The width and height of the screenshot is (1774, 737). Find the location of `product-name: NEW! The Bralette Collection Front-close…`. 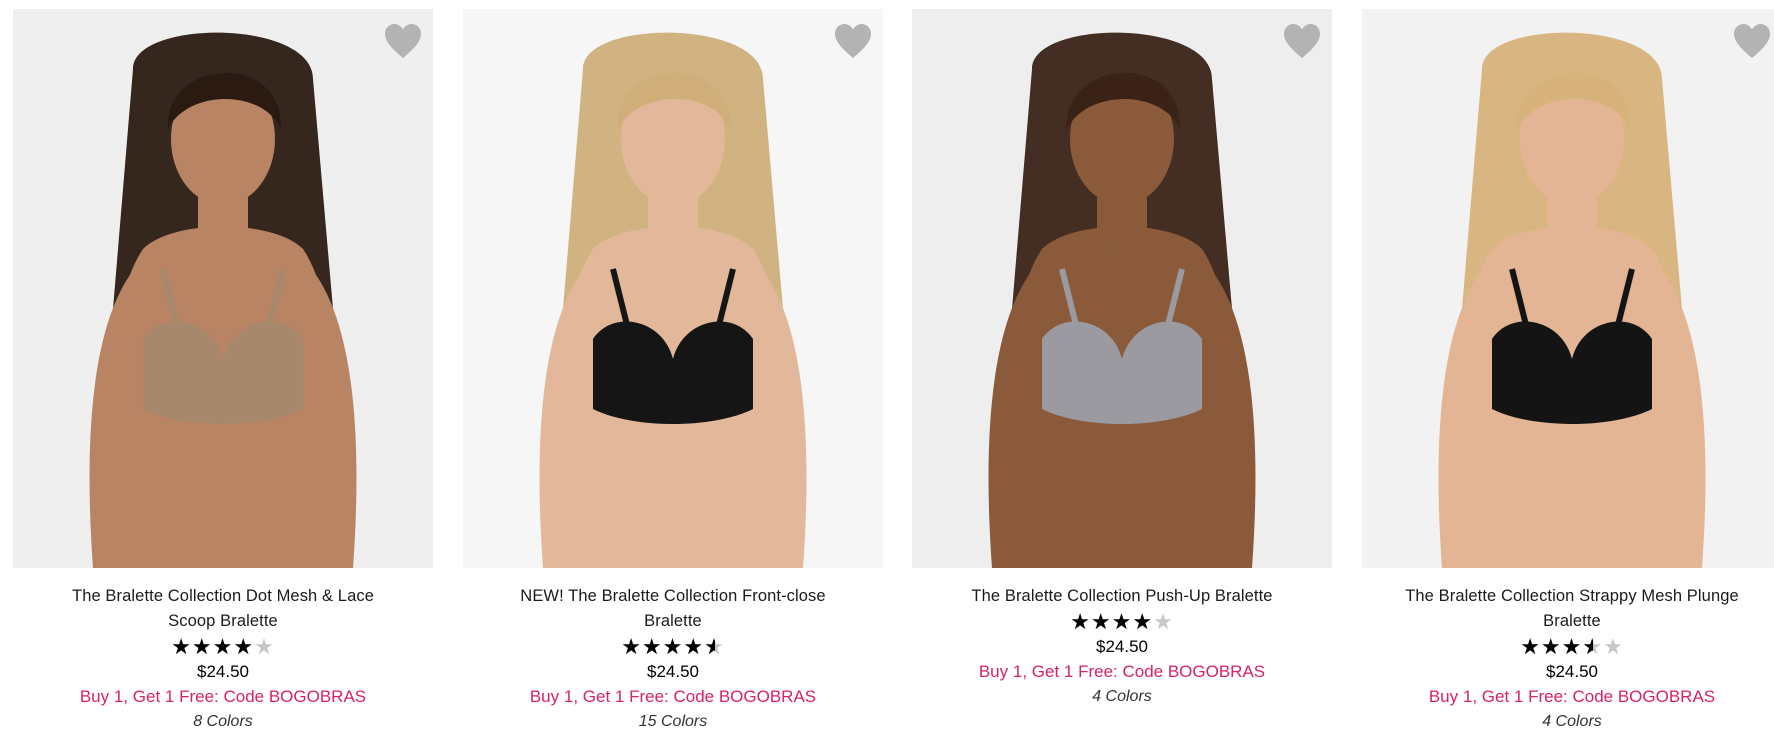

product-name: NEW! The Bralette Collection Front-close… is located at coordinates (673, 609).